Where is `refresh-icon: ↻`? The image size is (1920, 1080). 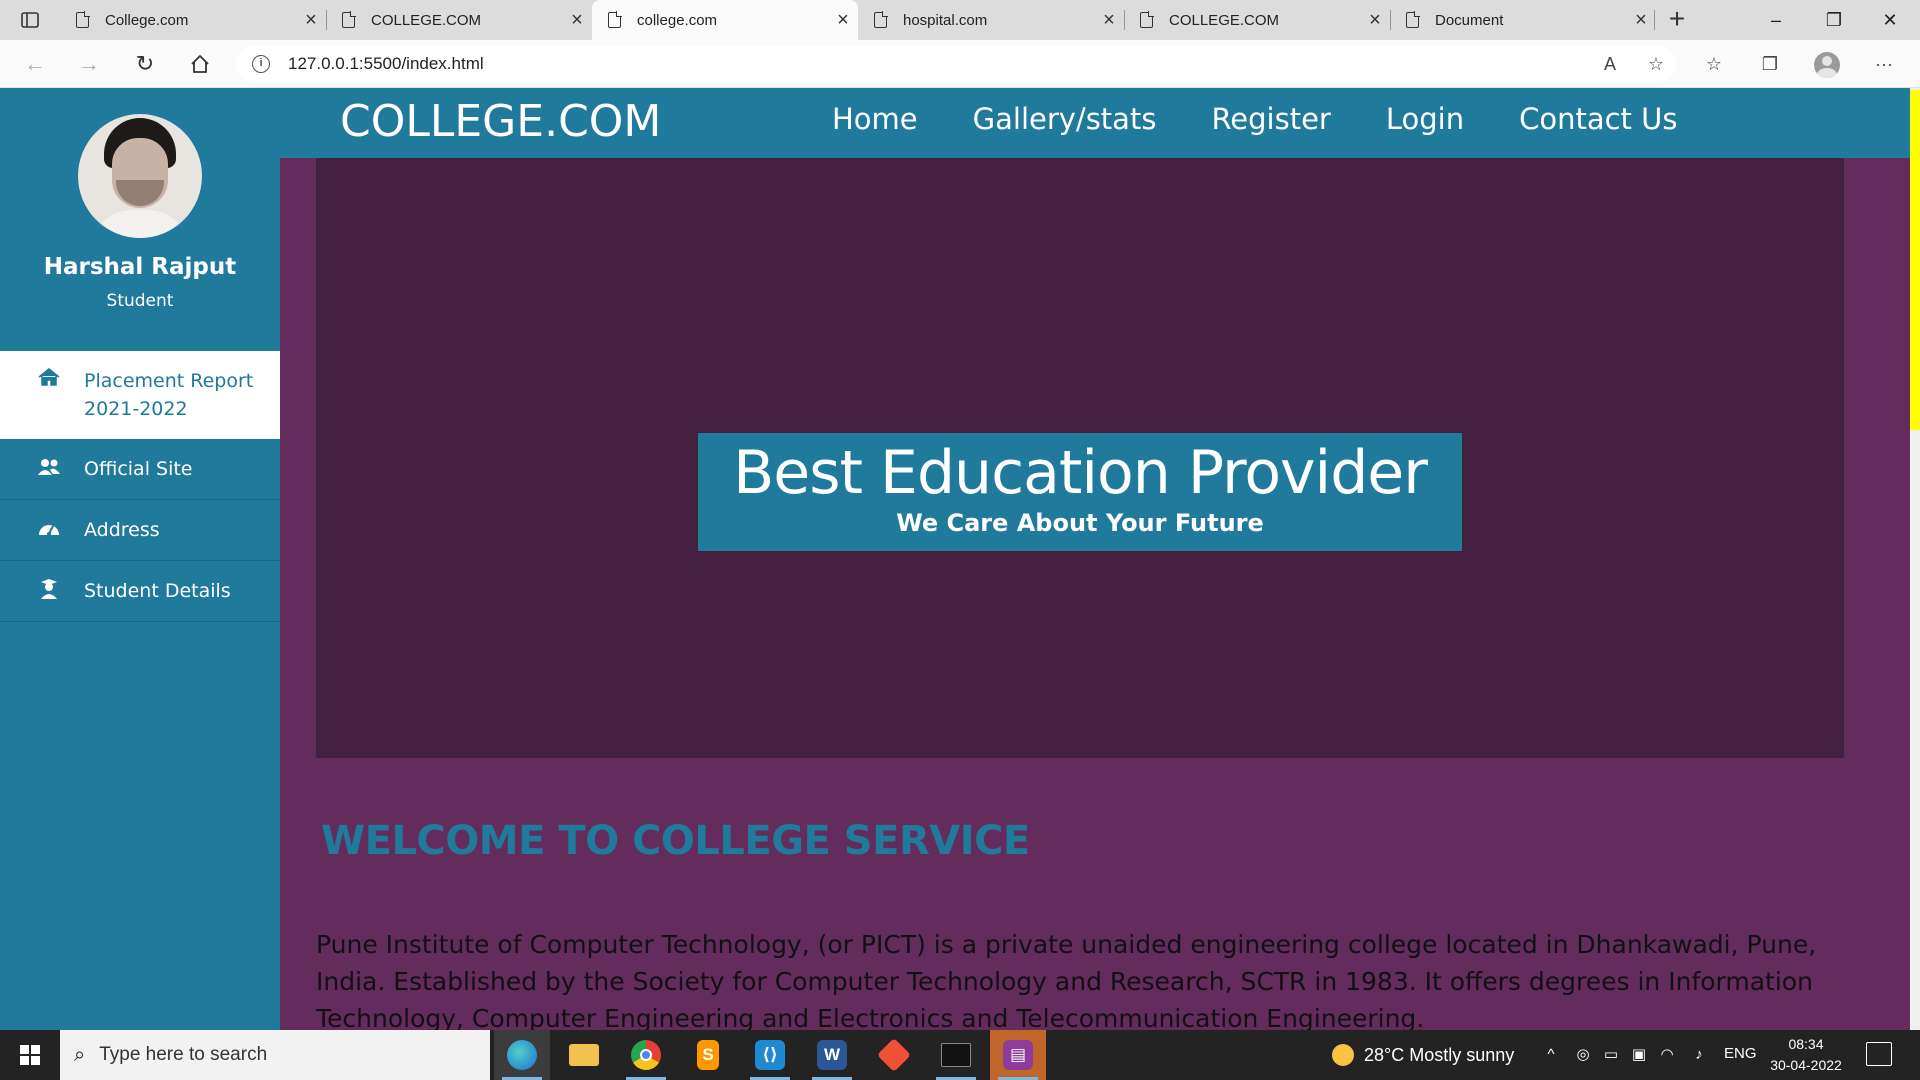
refresh-icon: ↻ is located at coordinates (145, 63).